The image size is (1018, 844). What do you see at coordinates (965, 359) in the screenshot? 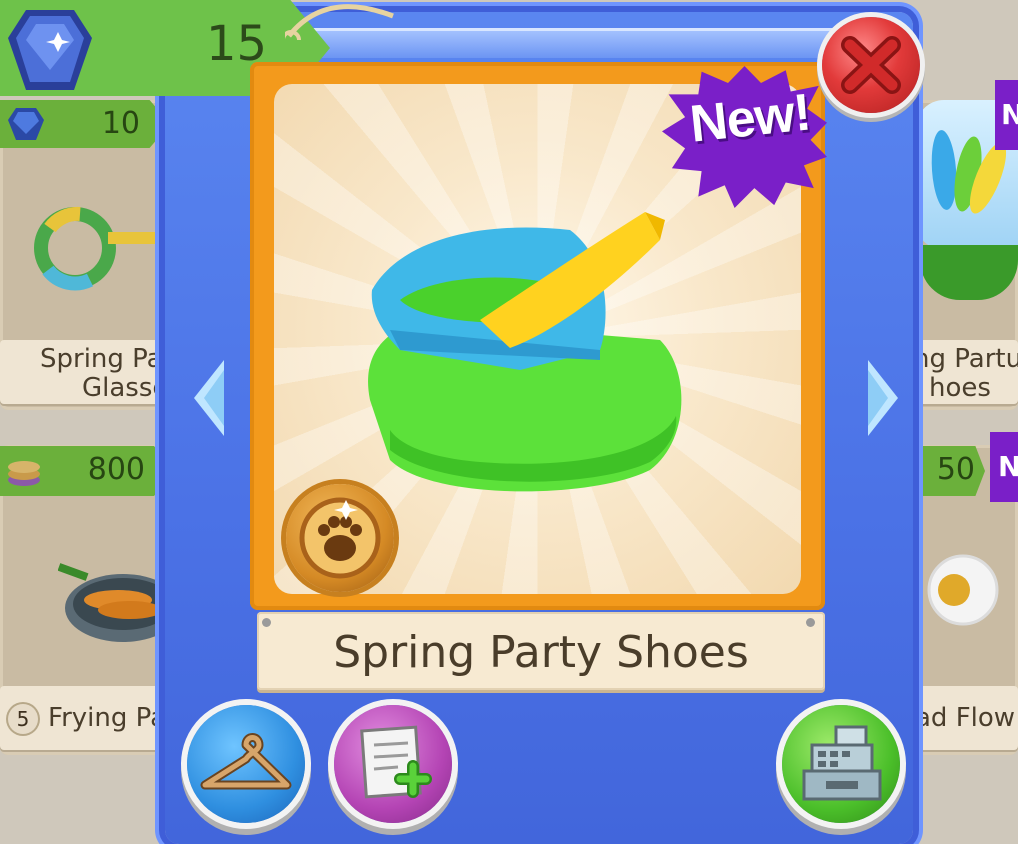
I see `label-line: ng Partu` at bounding box center [965, 359].